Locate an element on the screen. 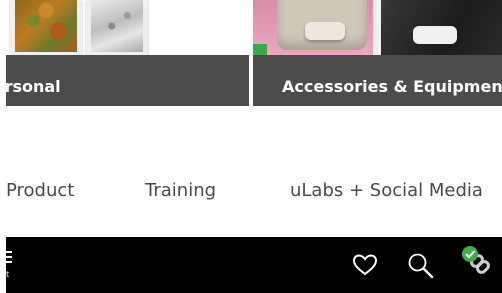 Image resolution: width=502 pixels, height=293 pixels. nav-link-product: Product is located at coordinates (40, 191).